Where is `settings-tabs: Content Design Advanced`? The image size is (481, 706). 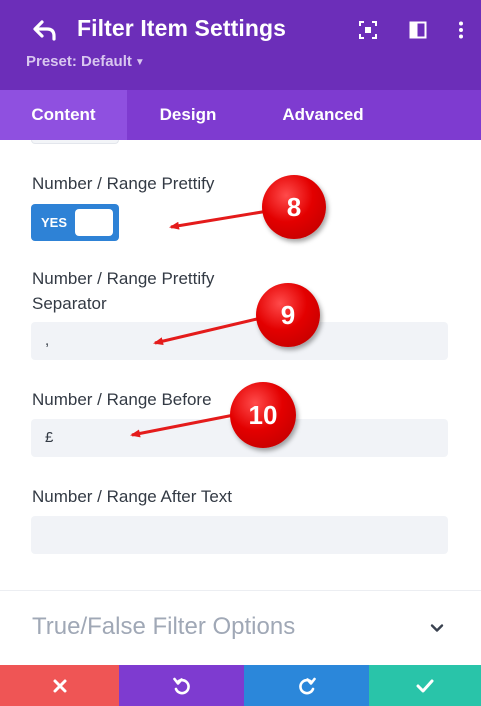
settings-tabs: Content Design Advanced is located at coordinates (240, 115).